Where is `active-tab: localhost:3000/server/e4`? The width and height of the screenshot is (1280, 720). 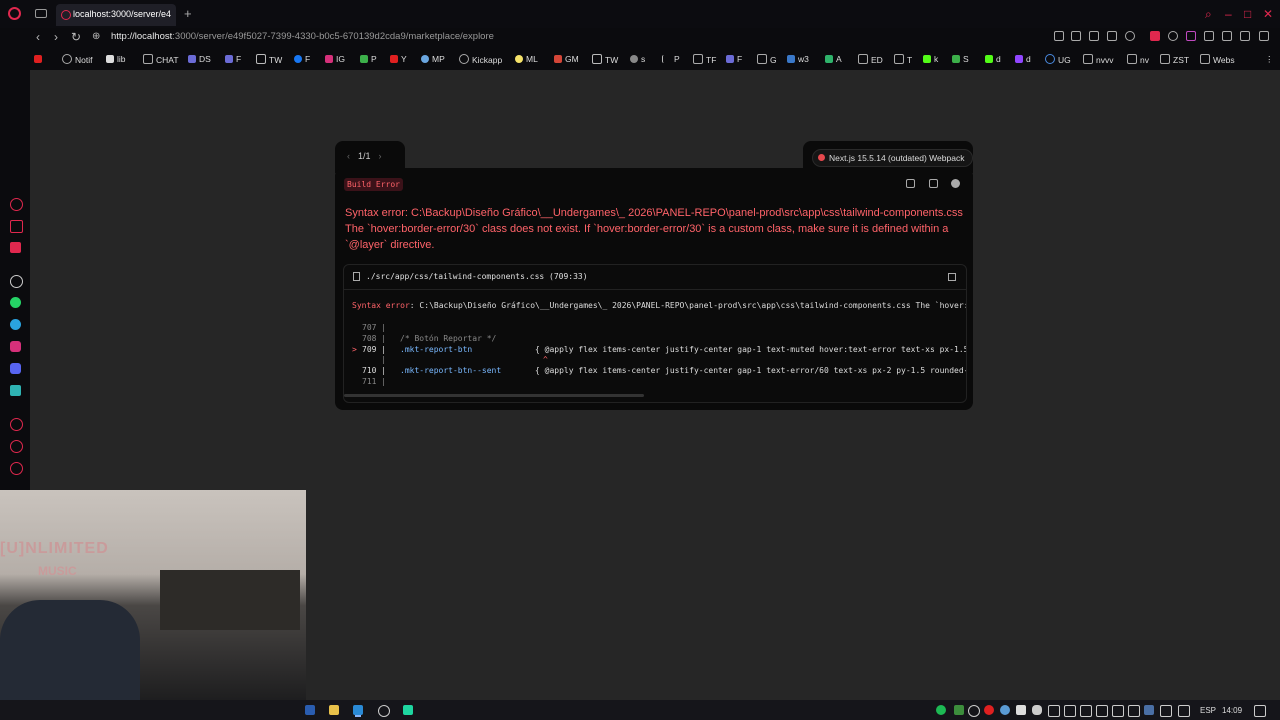
active-tab: localhost:3000/server/e4 is located at coordinates (116, 15).